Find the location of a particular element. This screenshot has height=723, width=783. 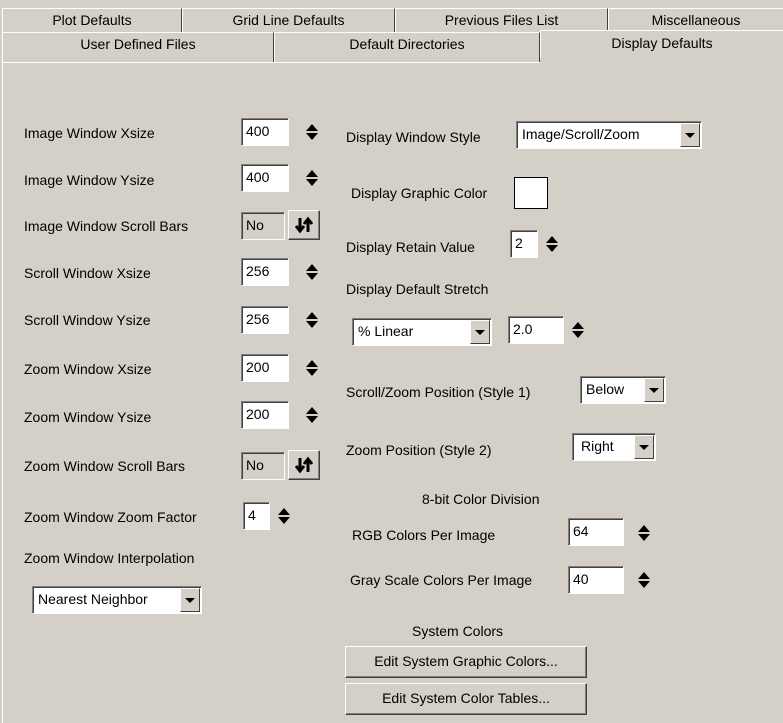

zoom-position-label: Zoom Position (Style 2) is located at coordinates (419, 450).